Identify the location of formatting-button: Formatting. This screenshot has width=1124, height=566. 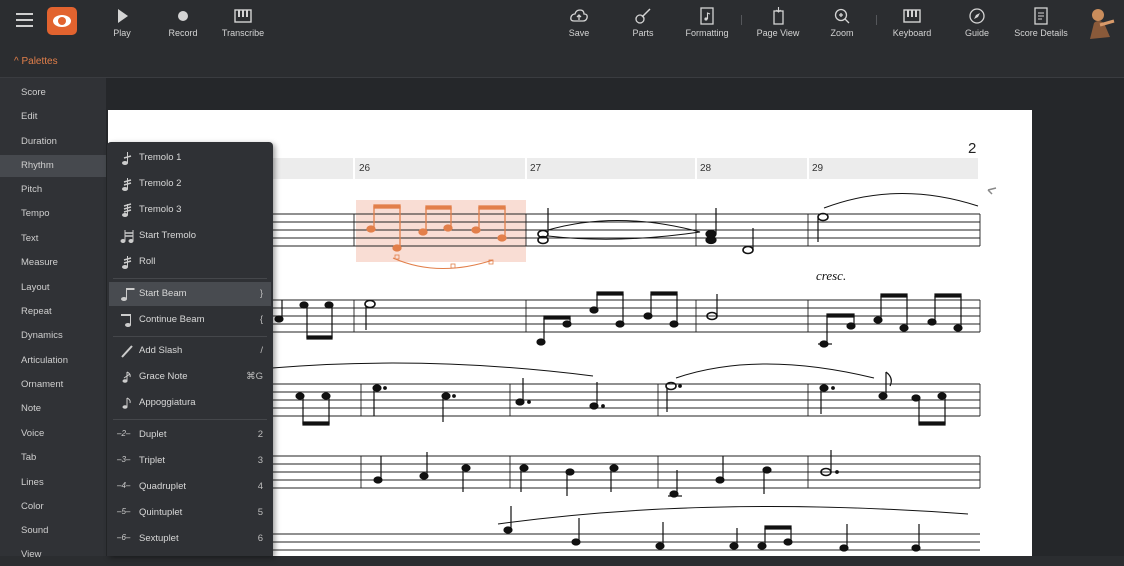
(707, 22).